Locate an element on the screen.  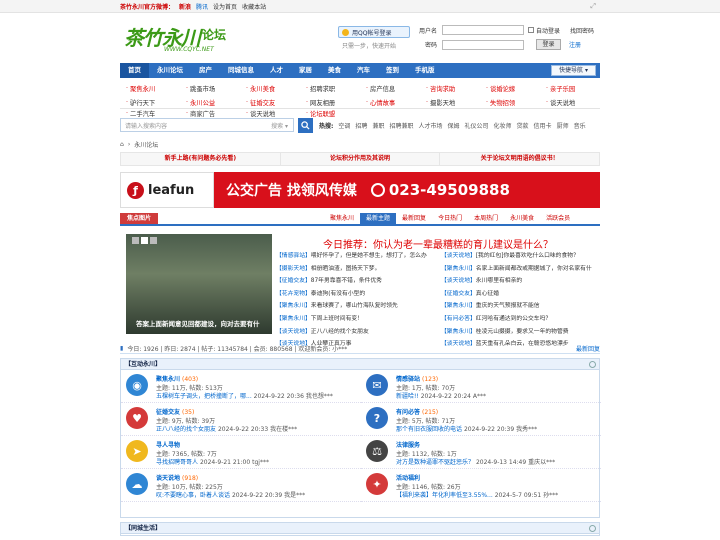
weibo-tencent-link: 腾讯 is located at coordinates (202, 6).